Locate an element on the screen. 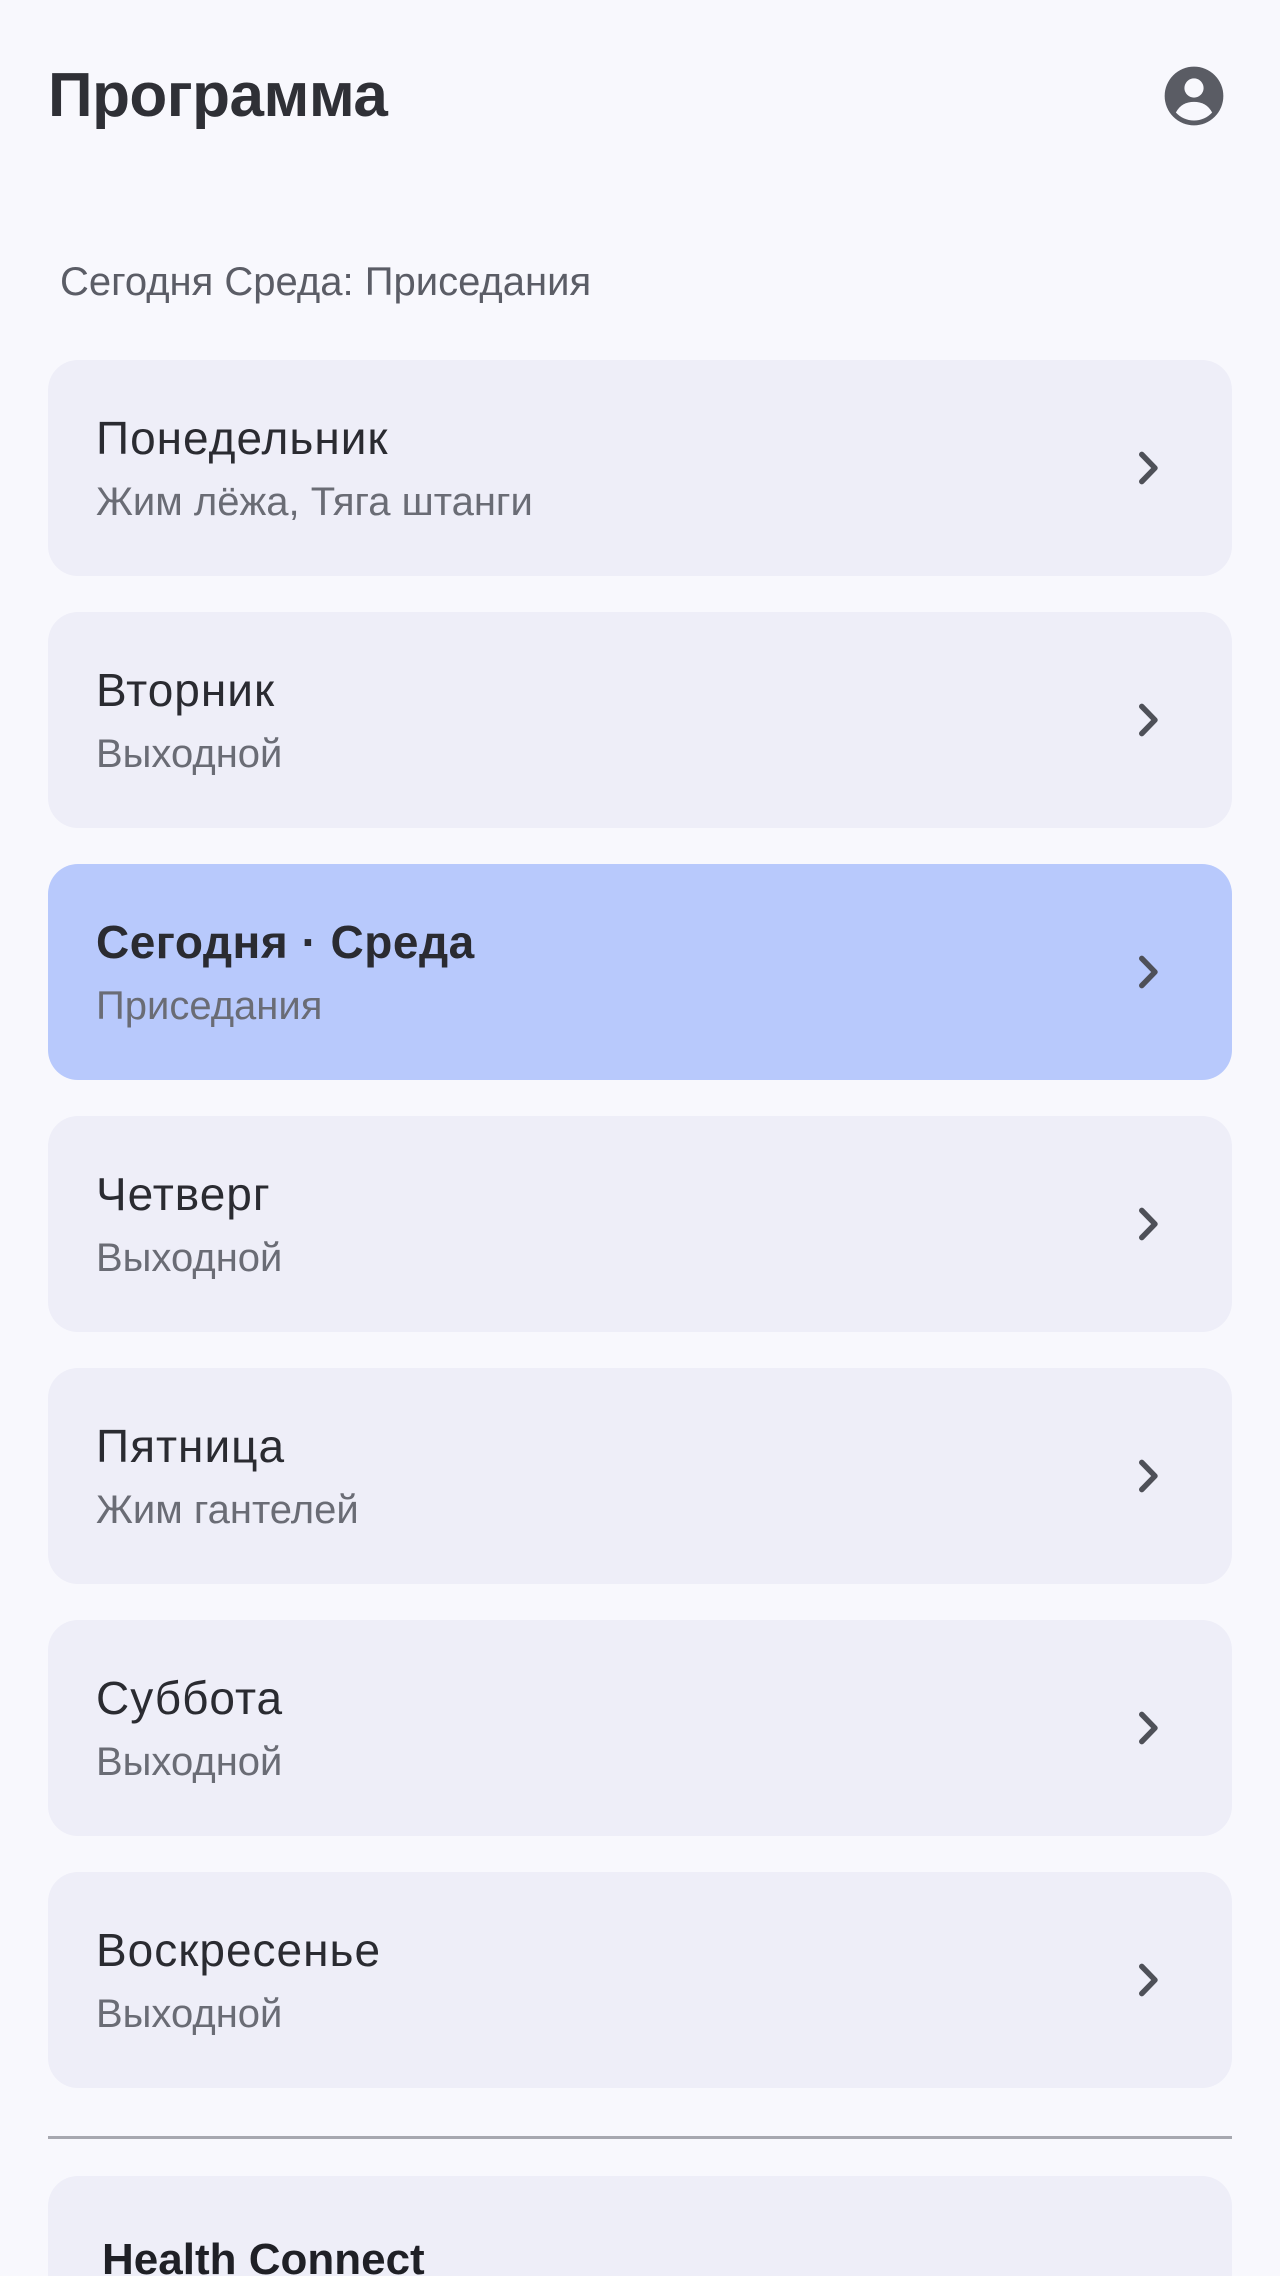  day-title: Понедельник is located at coordinates (242, 438).